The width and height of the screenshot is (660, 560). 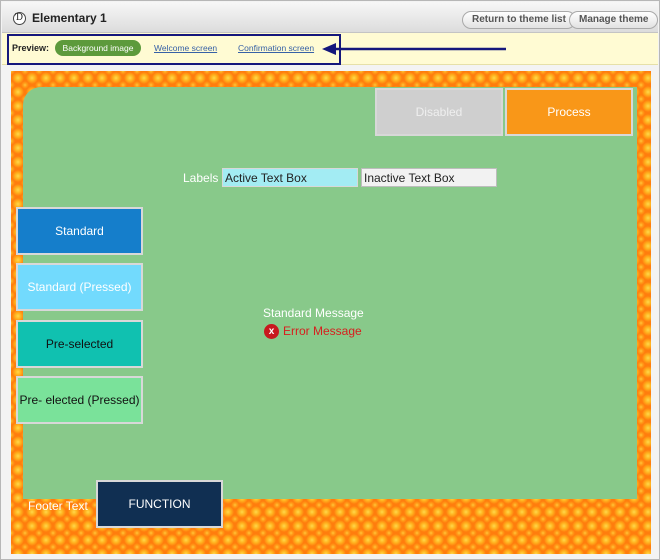 I want to click on annotation-highlight-box, so click(x=174, y=49).